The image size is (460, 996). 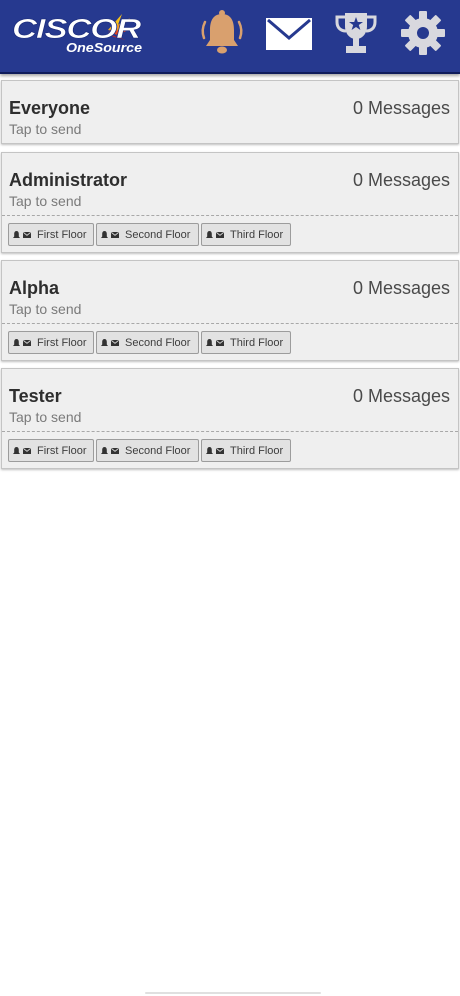 What do you see at coordinates (34, 288) in the screenshot?
I see `group-name: Alpha` at bounding box center [34, 288].